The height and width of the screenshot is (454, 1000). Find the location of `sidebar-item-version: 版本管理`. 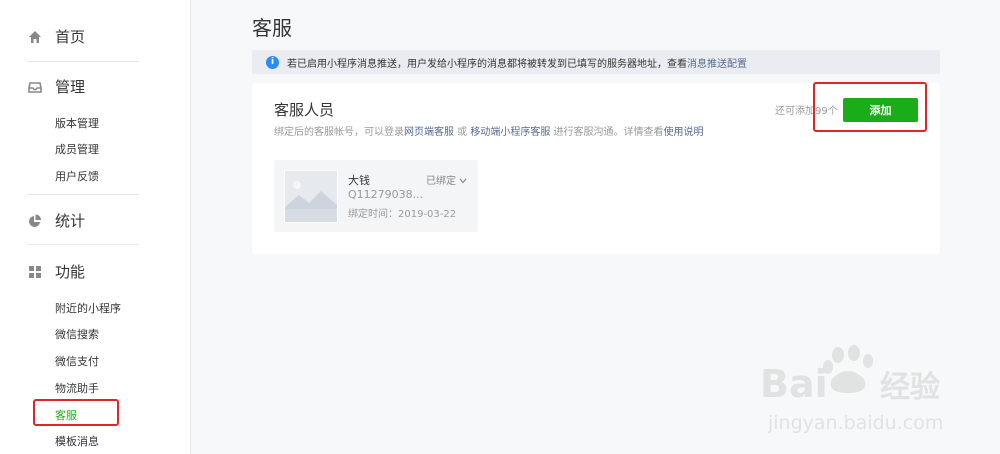

sidebar-item-version: 版本管理 is located at coordinates (77, 123).